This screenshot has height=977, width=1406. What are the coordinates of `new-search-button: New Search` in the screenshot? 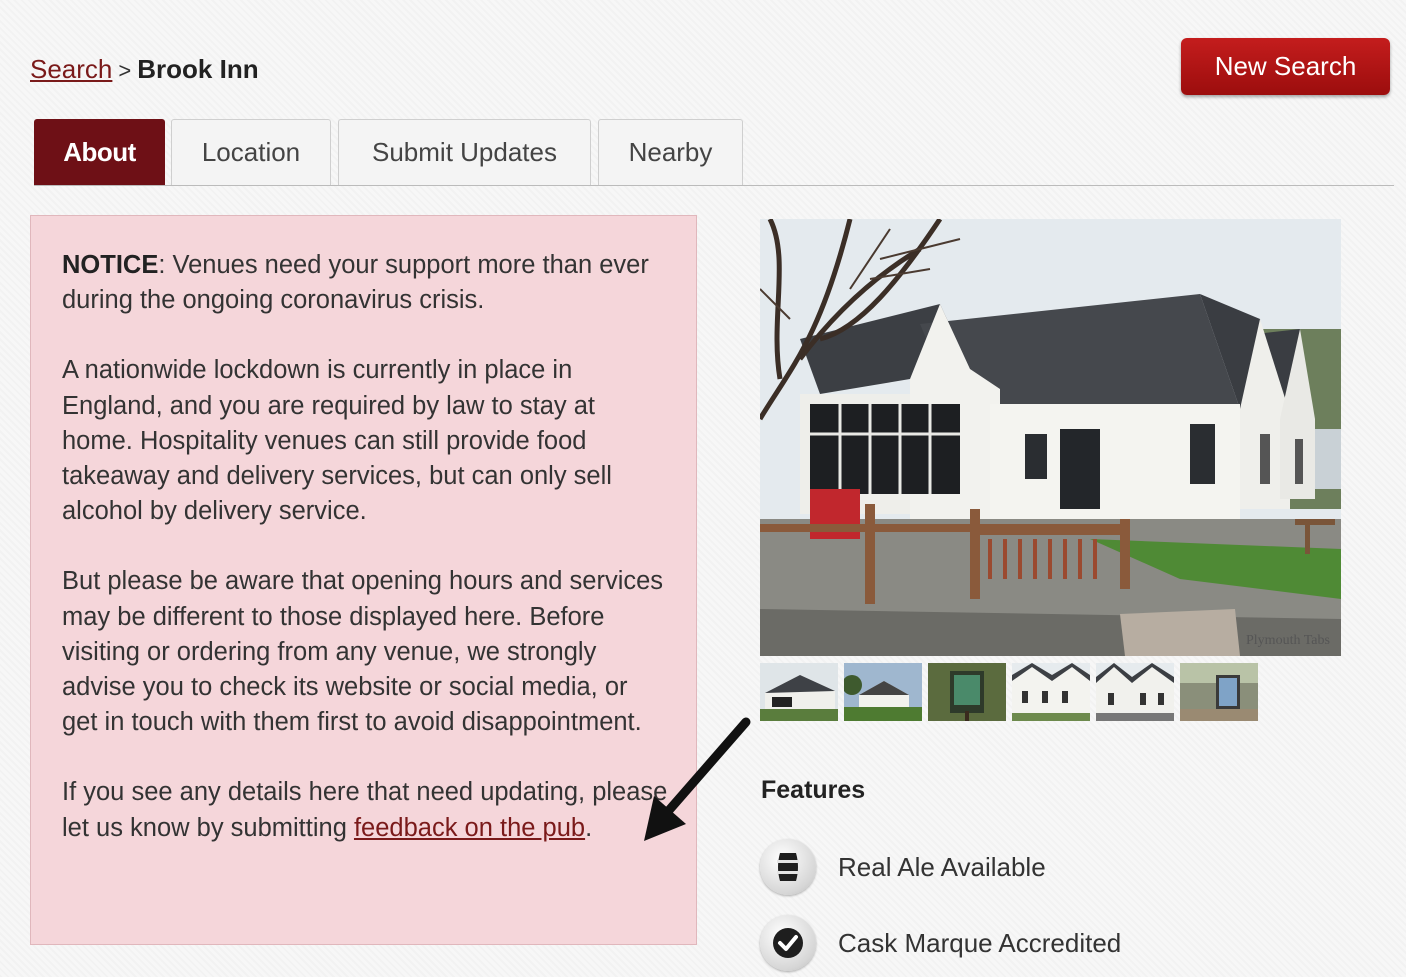 It's located at (1285, 66).